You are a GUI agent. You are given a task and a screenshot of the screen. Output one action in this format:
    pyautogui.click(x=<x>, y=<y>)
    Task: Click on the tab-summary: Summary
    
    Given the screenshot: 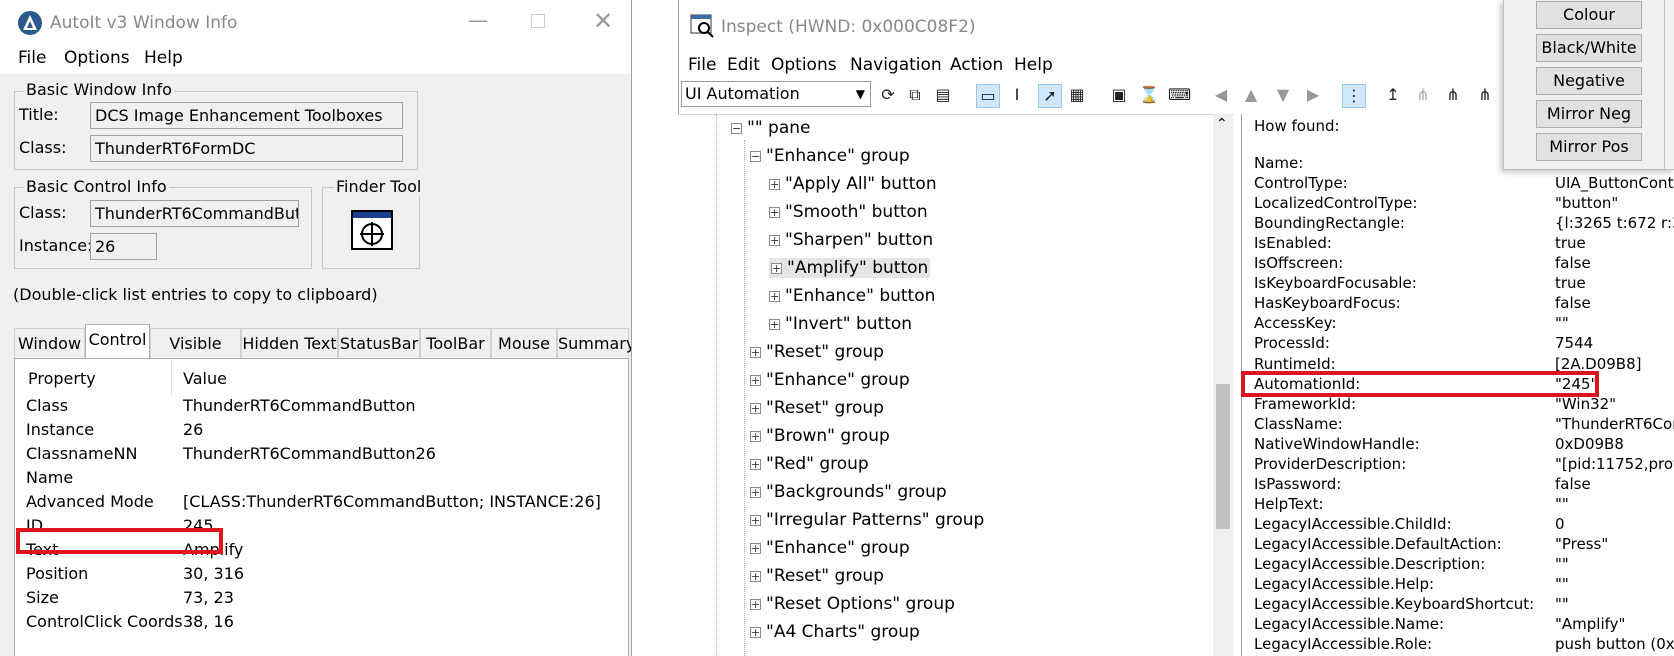 What is the action you would take?
    pyautogui.click(x=594, y=343)
    